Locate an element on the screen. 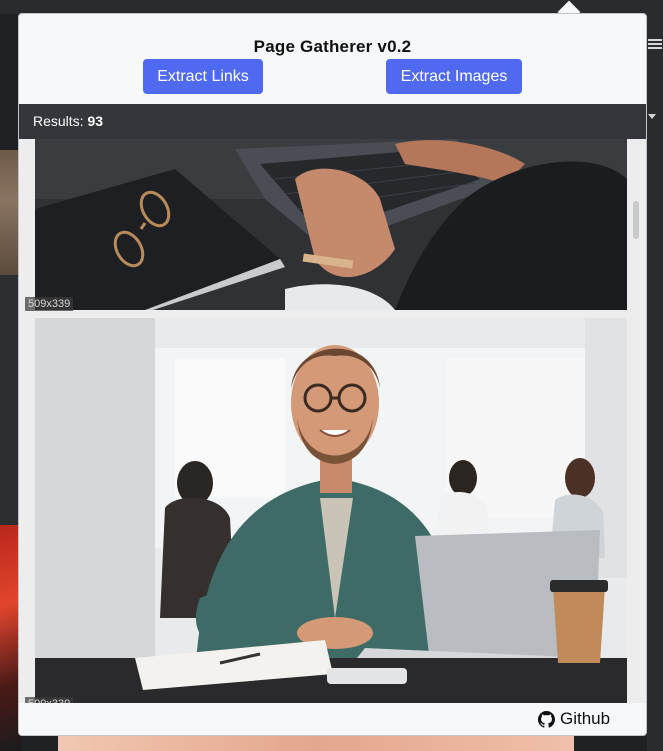 This screenshot has width=663, height=751. extract-links-button: Extract Links is located at coordinates (203, 76).